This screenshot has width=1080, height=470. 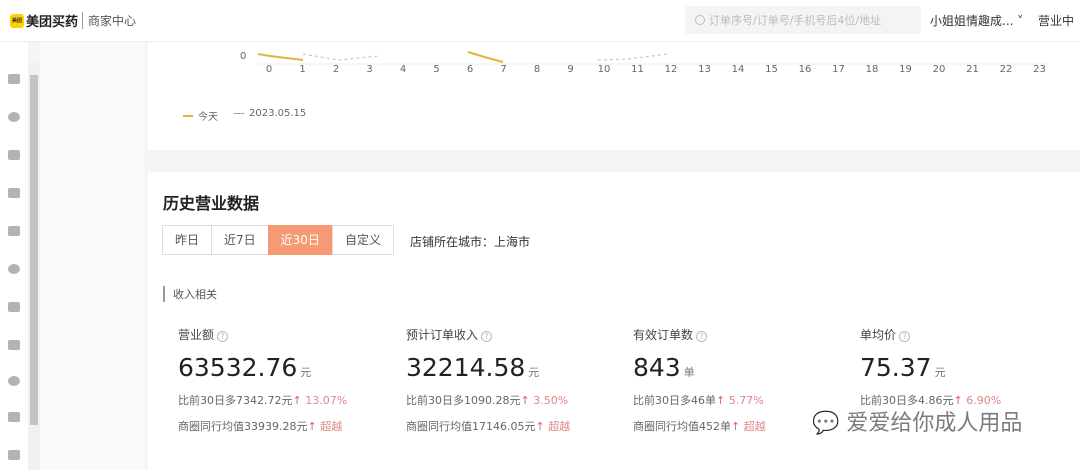 What do you see at coordinates (838, 69) in the screenshot?
I see `x-tick-label: 17` at bounding box center [838, 69].